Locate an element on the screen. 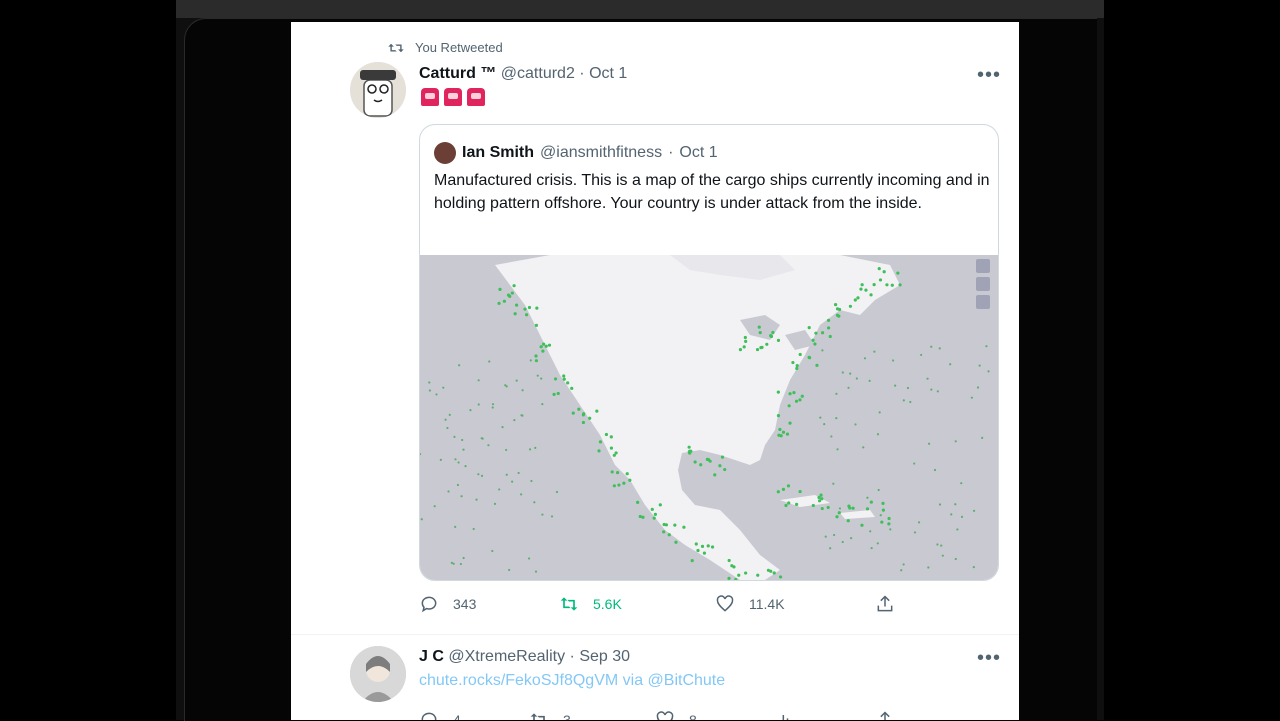 The height and width of the screenshot is (721, 1280). tweet-date: Sep 30 is located at coordinates (604, 656).